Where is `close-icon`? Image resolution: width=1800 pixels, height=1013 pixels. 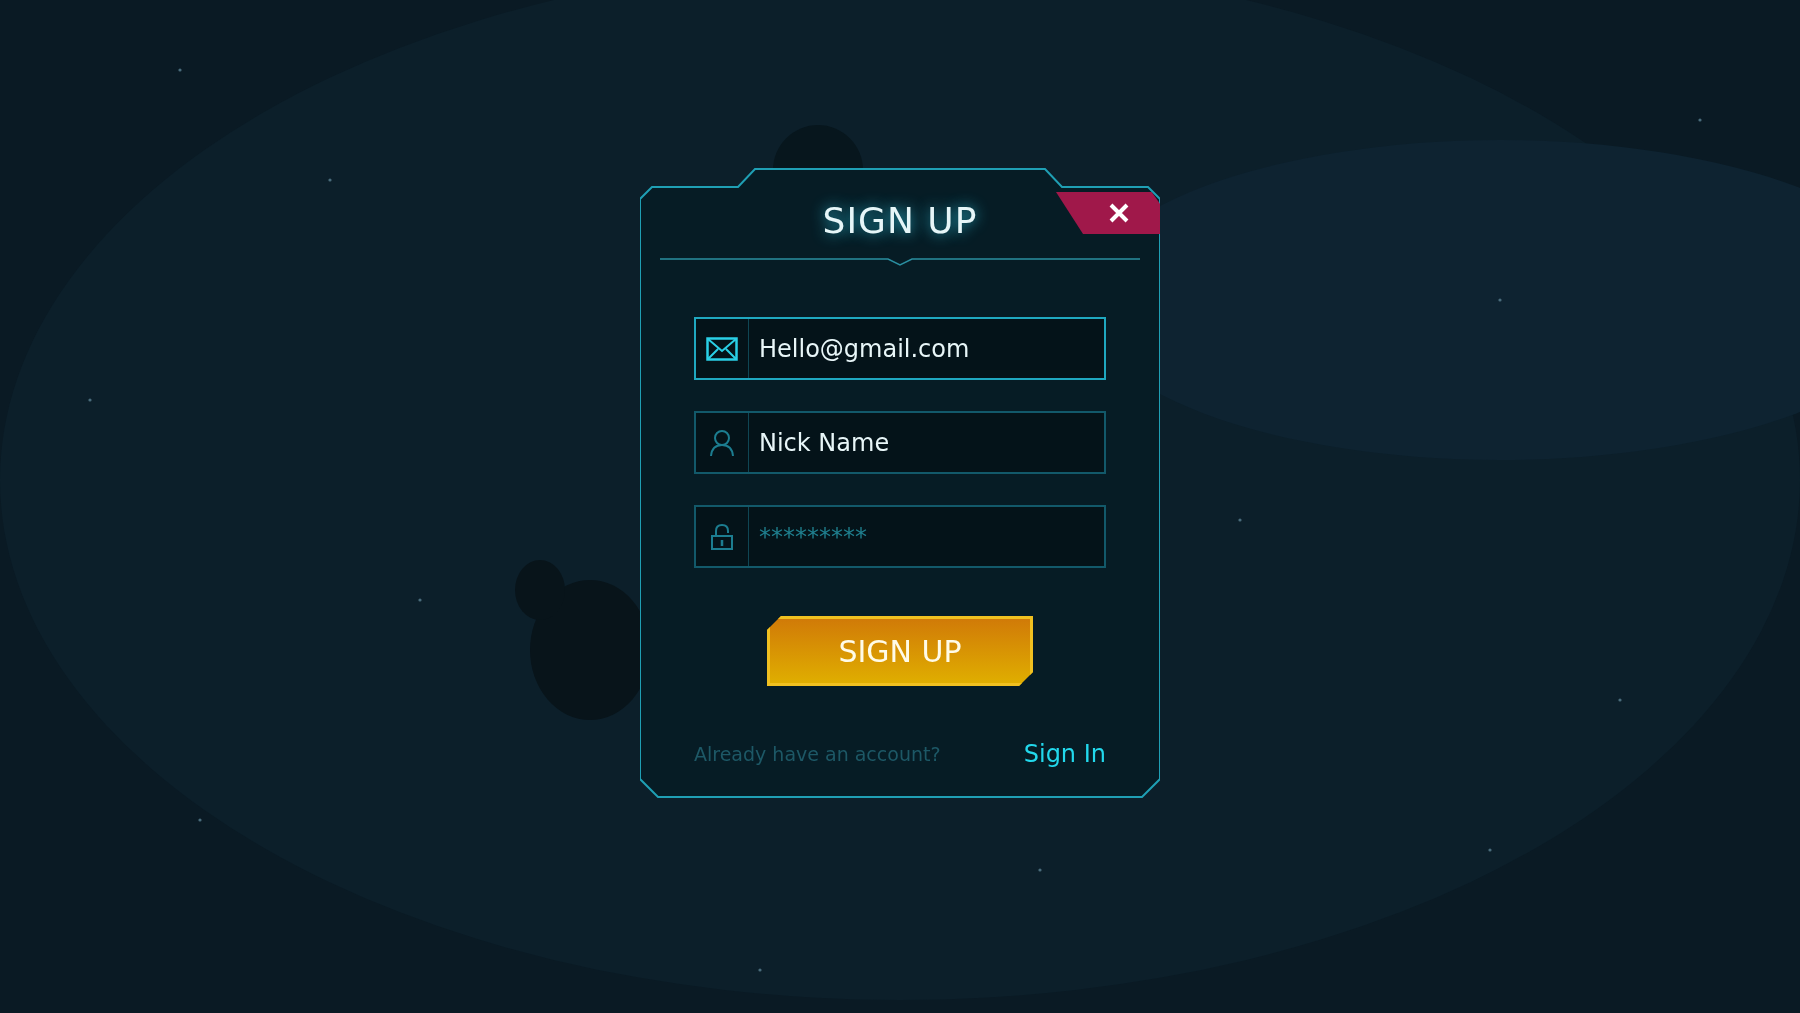
close-icon is located at coordinates (1119, 213).